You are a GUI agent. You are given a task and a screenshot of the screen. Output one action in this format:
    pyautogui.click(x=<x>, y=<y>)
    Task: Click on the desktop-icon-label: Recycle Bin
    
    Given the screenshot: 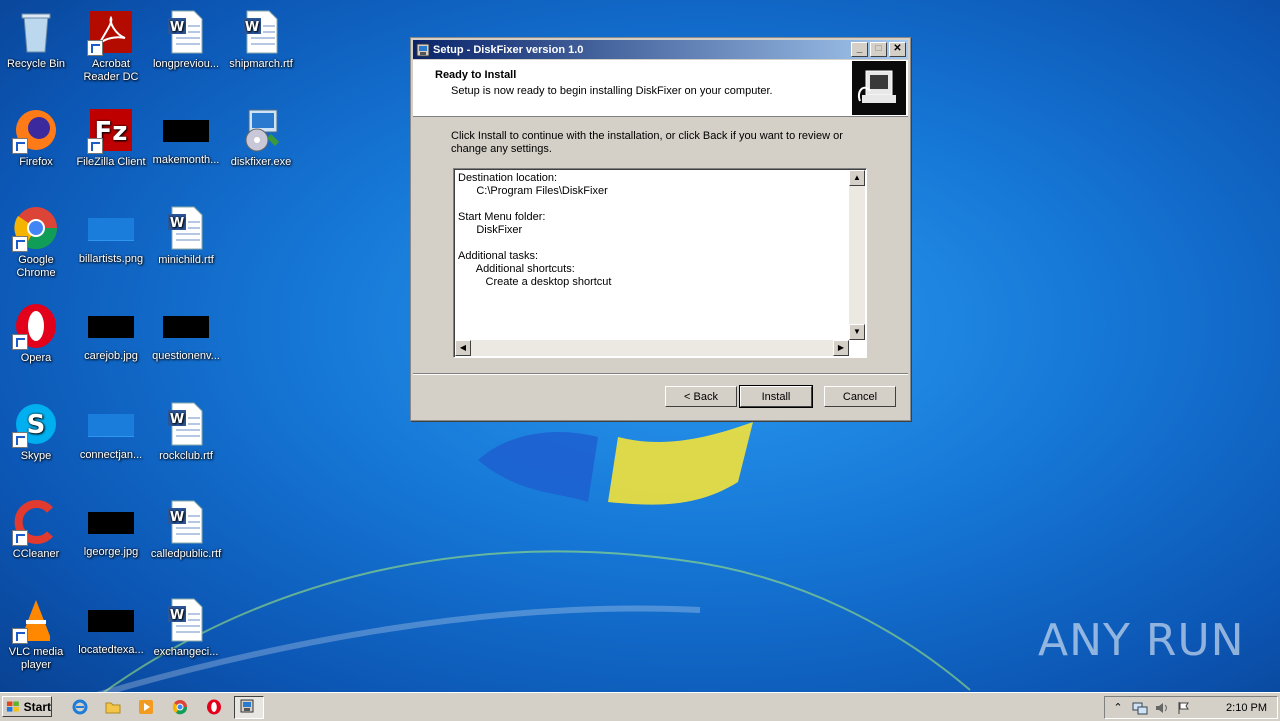 What is the action you would take?
    pyautogui.click(x=36, y=64)
    